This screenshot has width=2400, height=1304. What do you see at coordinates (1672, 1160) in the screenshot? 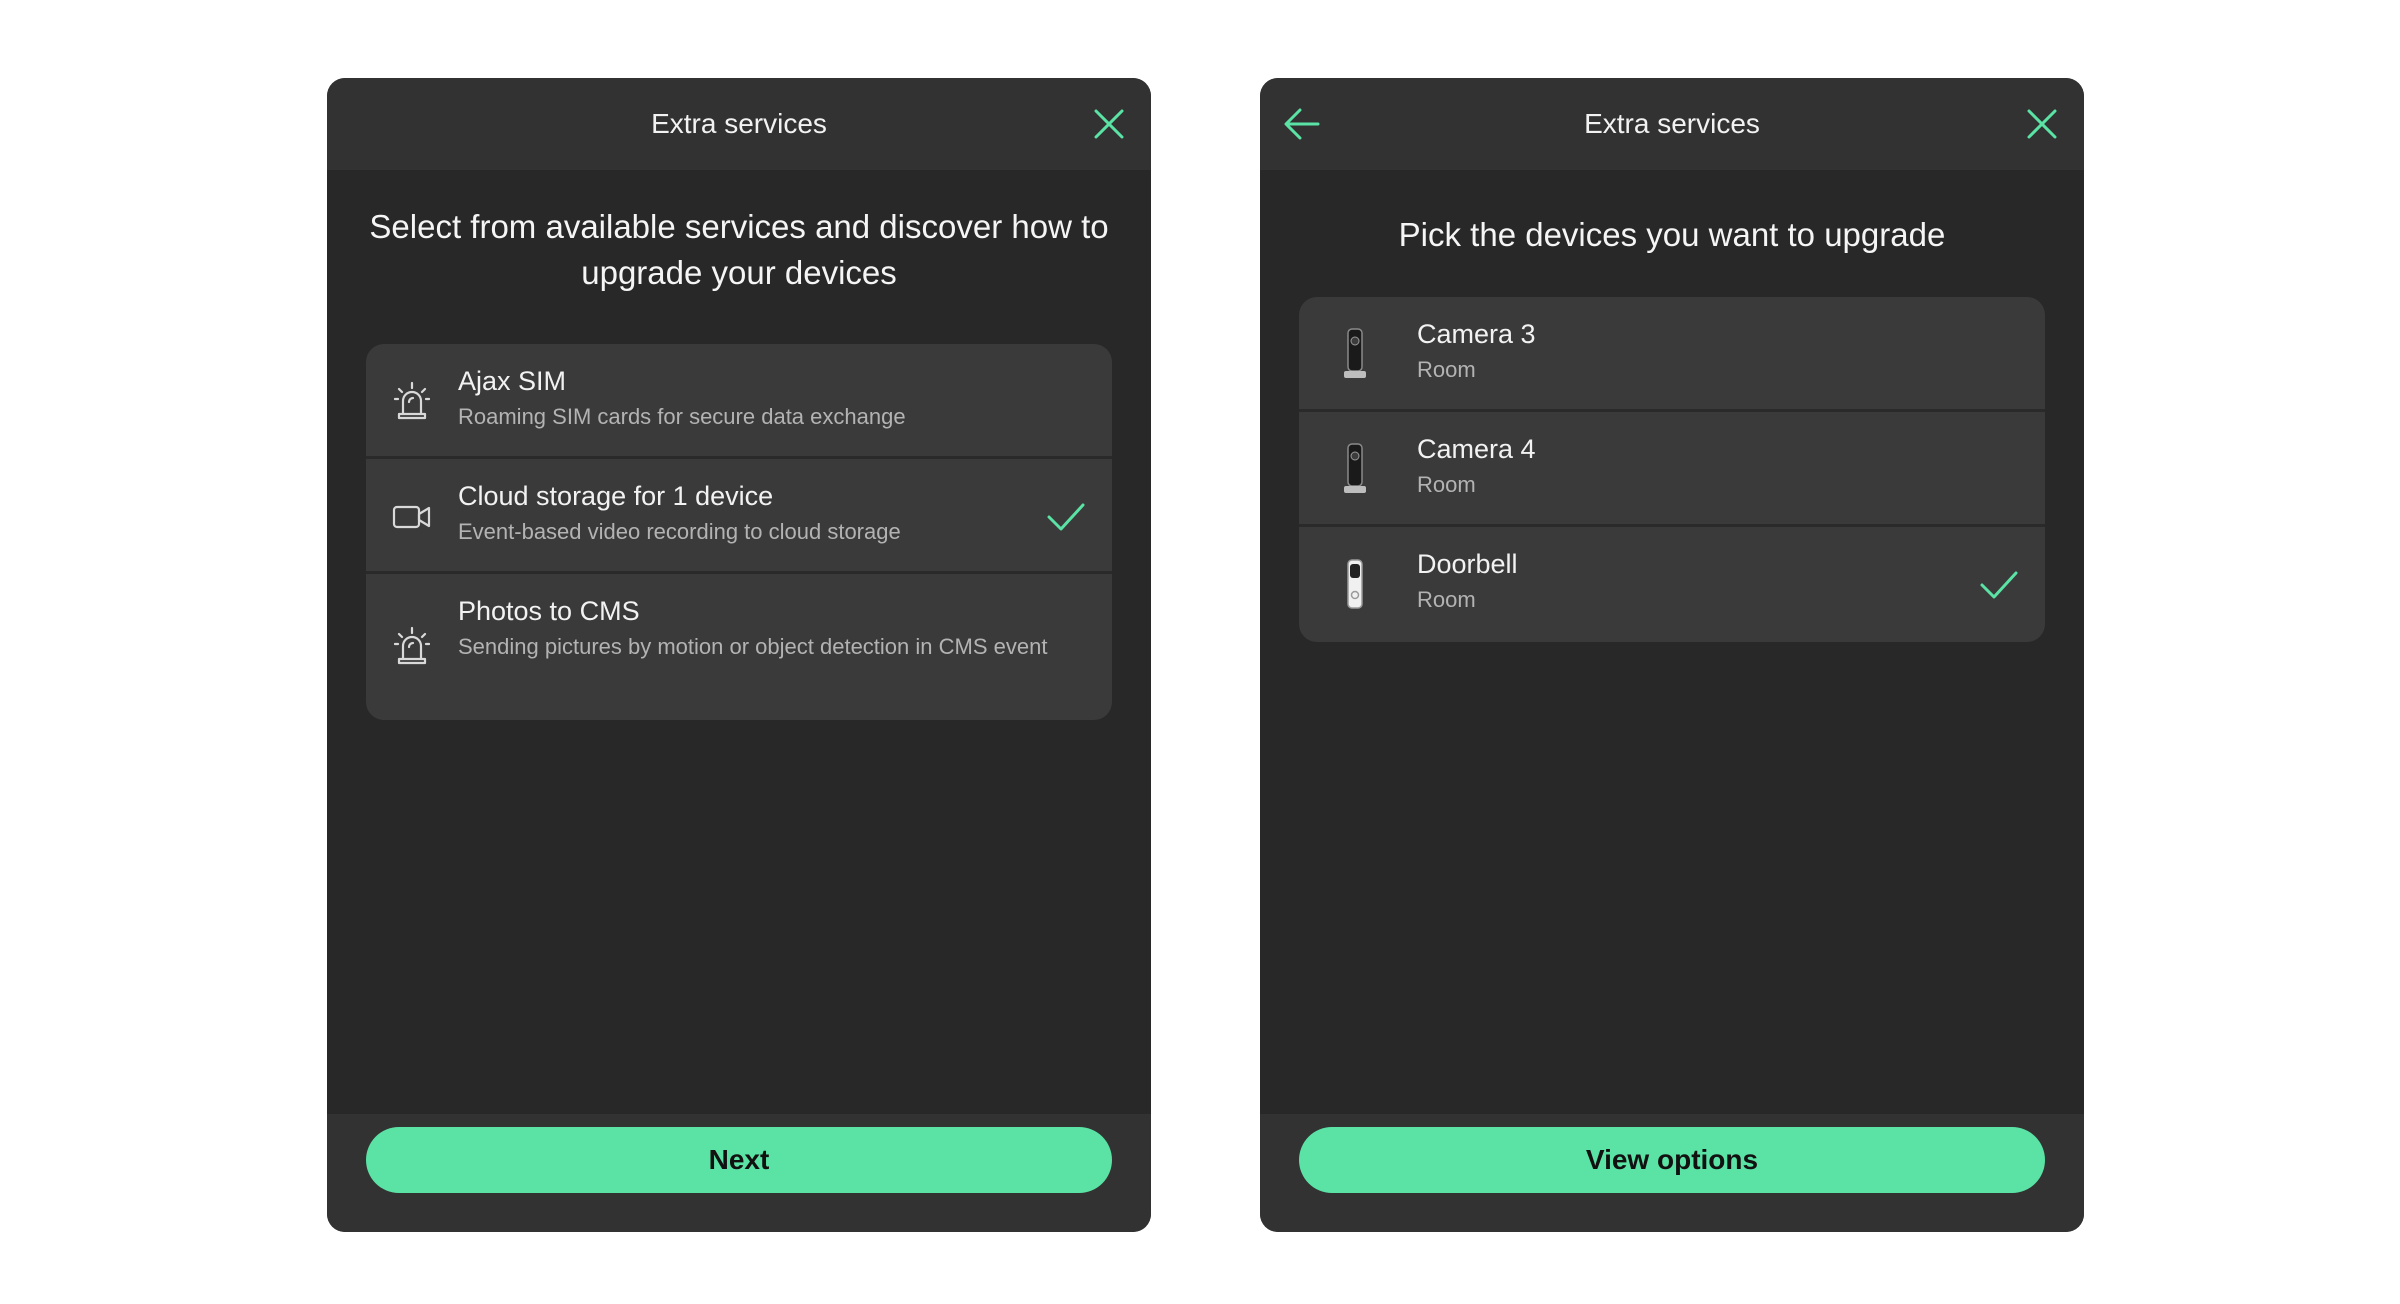
I see `view-options-button: View options` at bounding box center [1672, 1160].